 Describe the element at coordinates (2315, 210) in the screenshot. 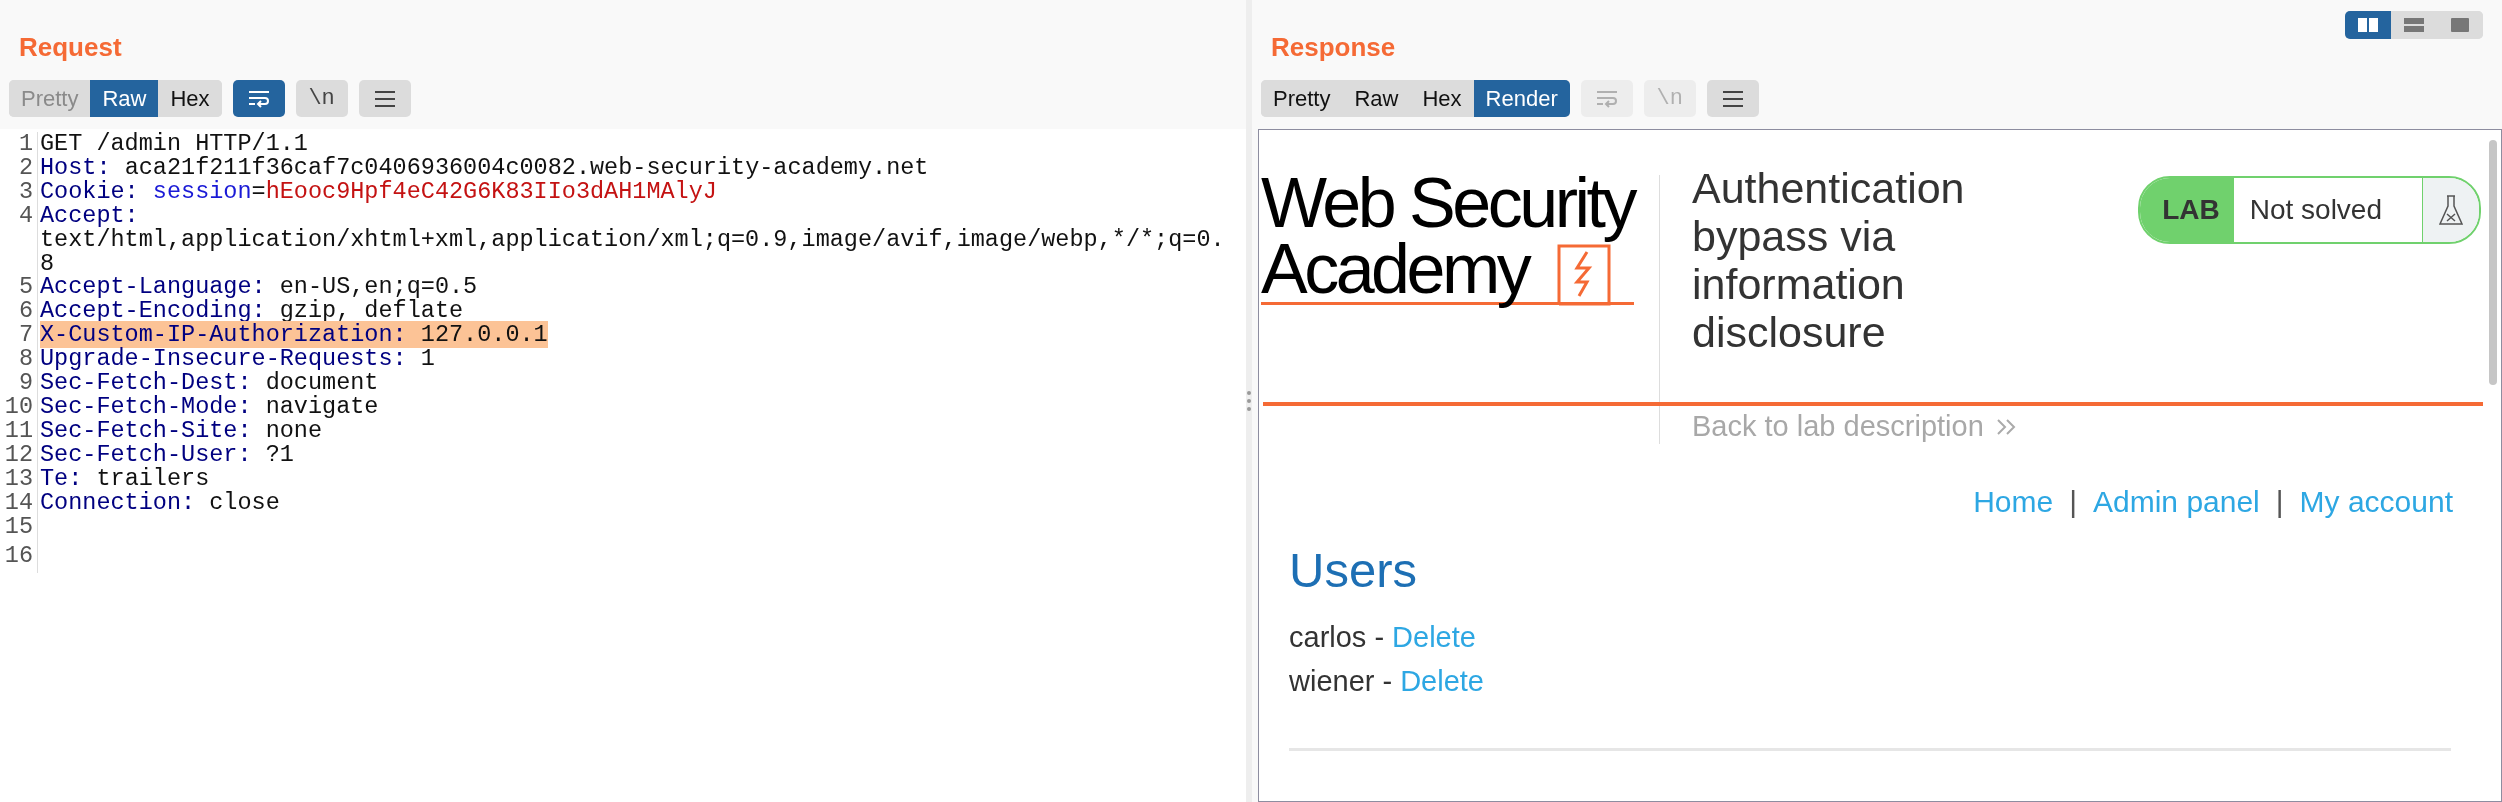

I see `lab-status: Not solved` at that location.